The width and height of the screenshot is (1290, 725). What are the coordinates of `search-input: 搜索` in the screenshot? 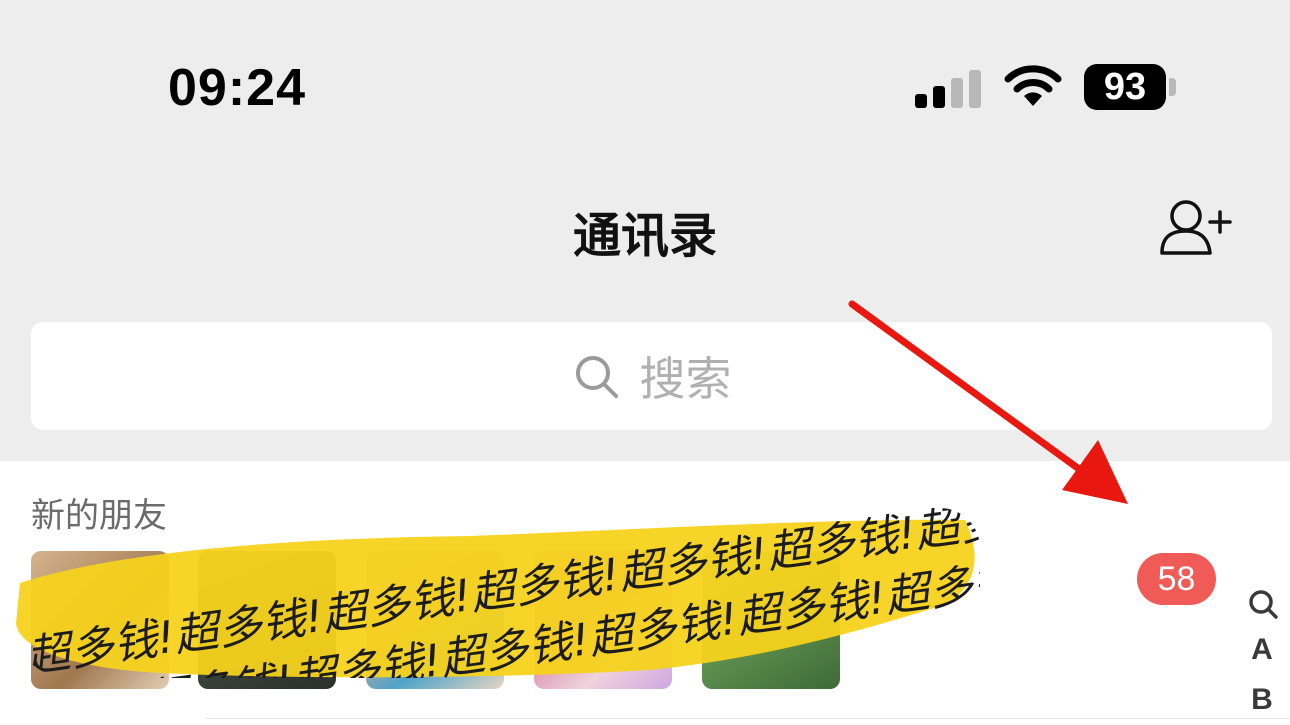 It's located at (651, 376).